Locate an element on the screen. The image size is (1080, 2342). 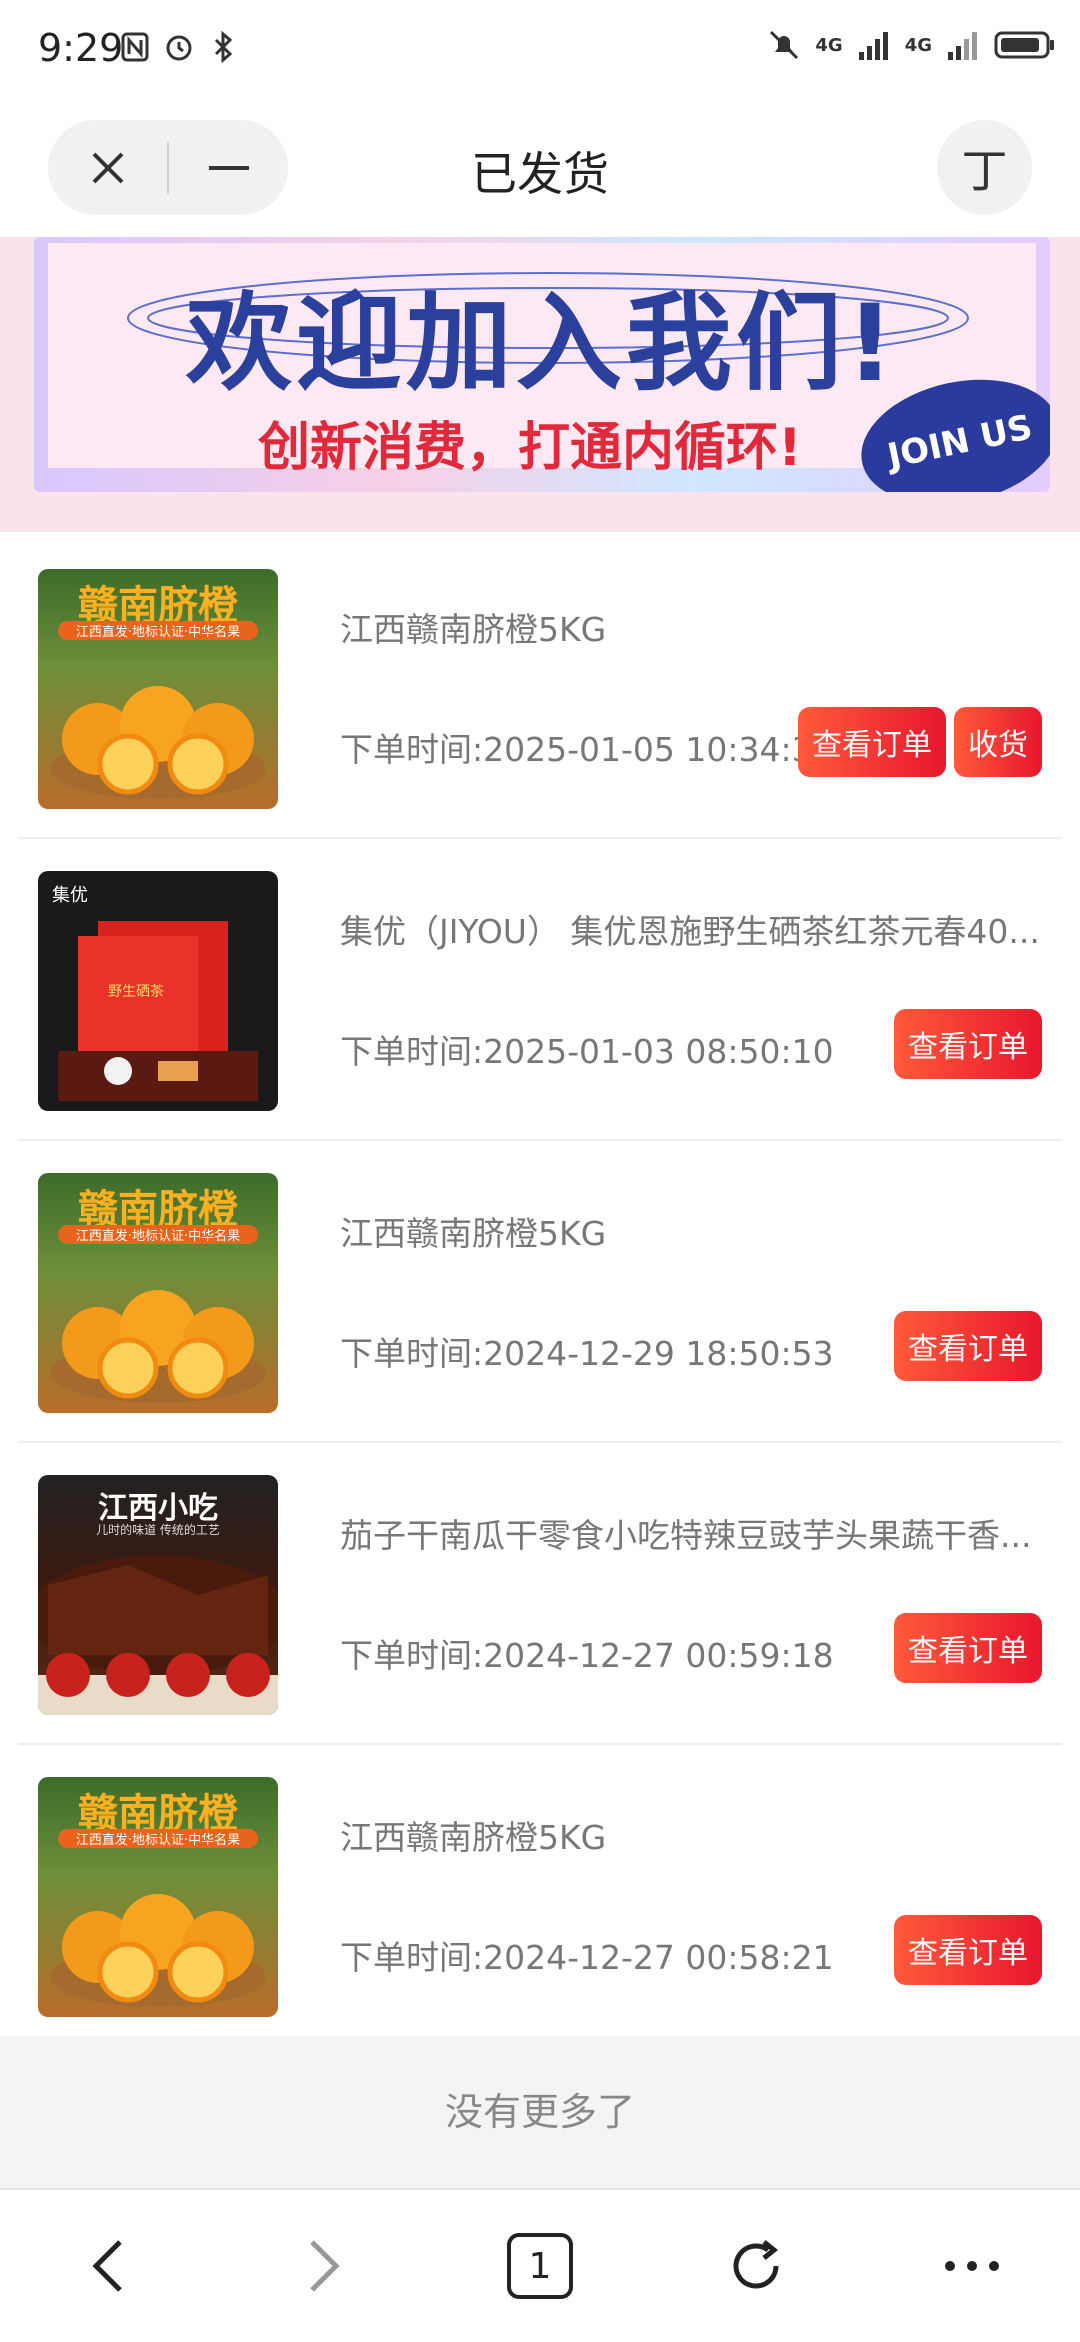
banner-subtitle: 创新消费，打通内循环! is located at coordinates (530, 448).